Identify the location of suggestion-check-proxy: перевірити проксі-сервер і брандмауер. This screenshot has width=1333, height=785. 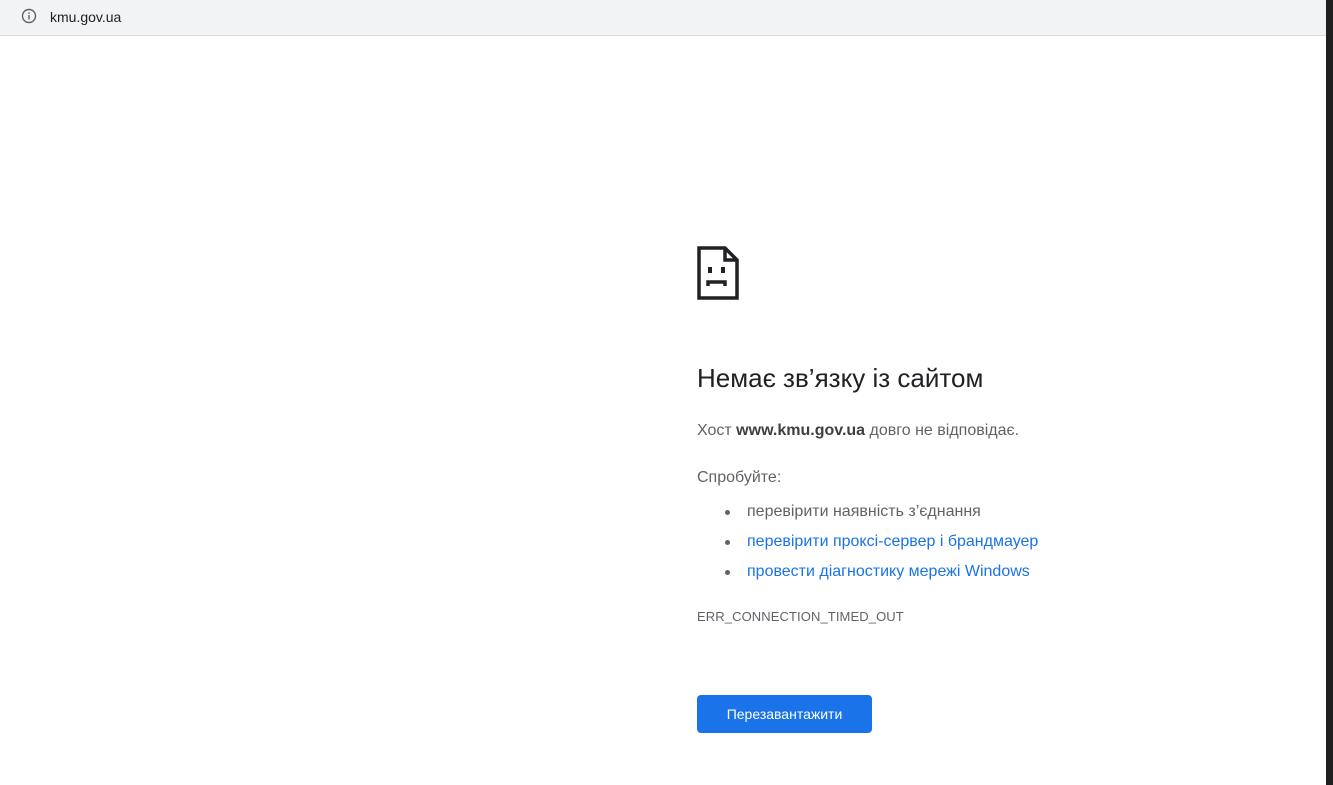
(881, 542).